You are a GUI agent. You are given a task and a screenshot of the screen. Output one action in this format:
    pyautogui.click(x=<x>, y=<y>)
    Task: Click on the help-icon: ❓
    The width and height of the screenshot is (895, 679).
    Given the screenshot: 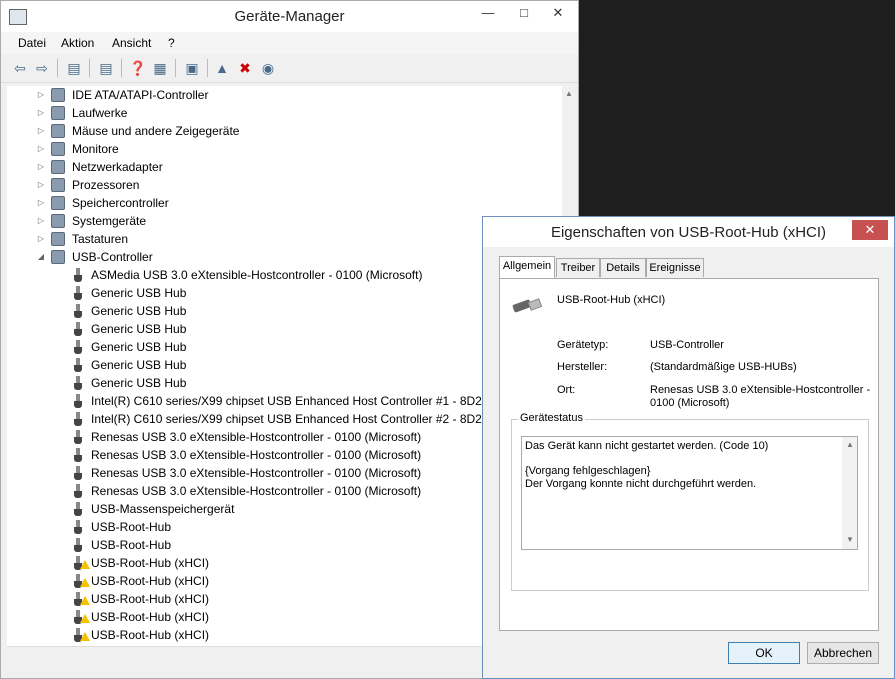 What is the action you would take?
    pyautogui.click(x=138, y=68)
    